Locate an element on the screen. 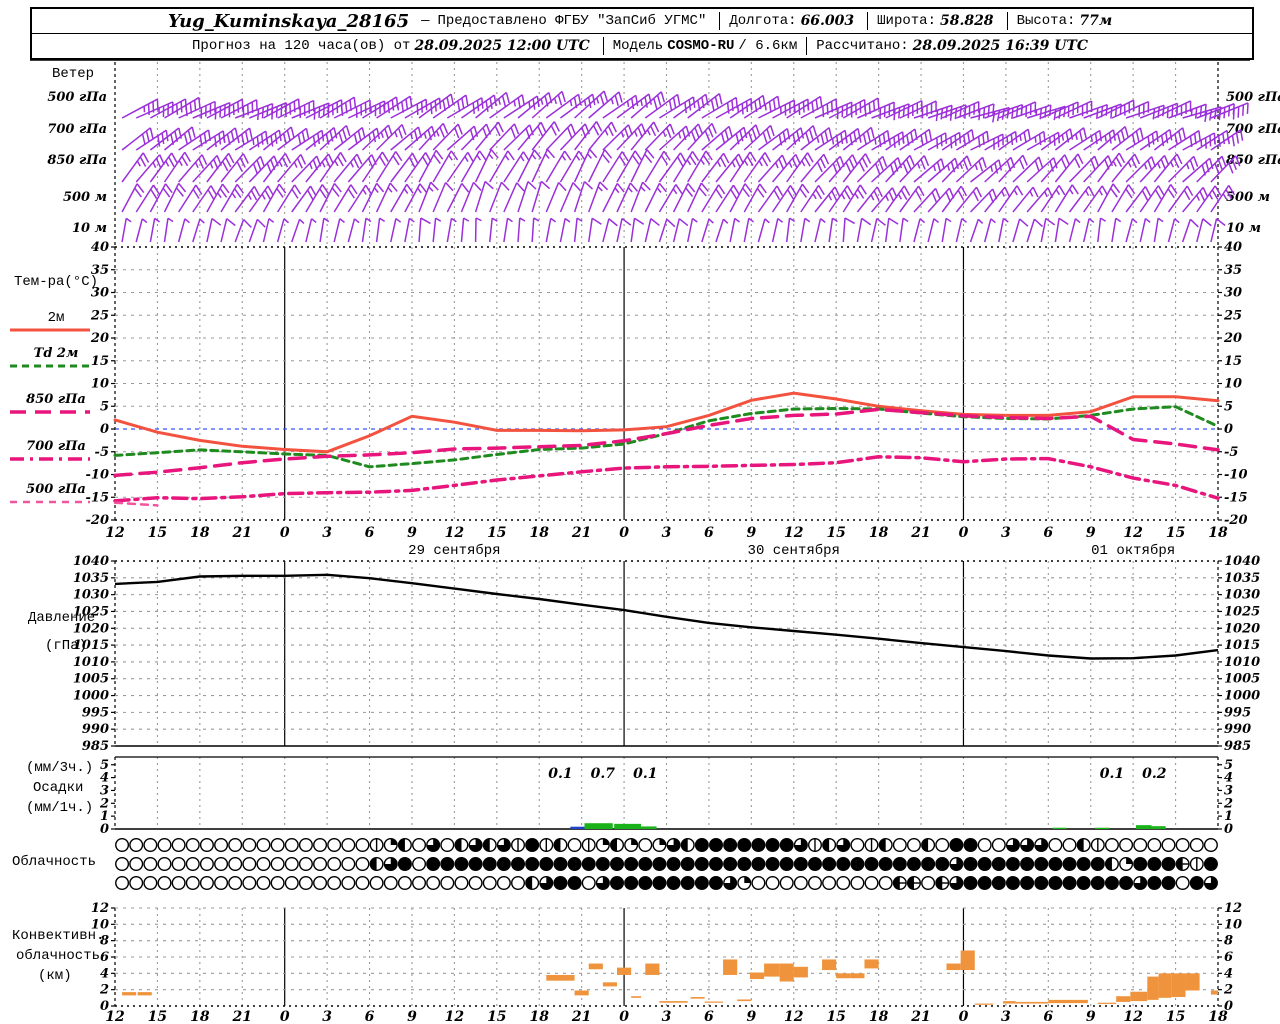  legend-label-2m: 2м is located at coordinates (56, 318).